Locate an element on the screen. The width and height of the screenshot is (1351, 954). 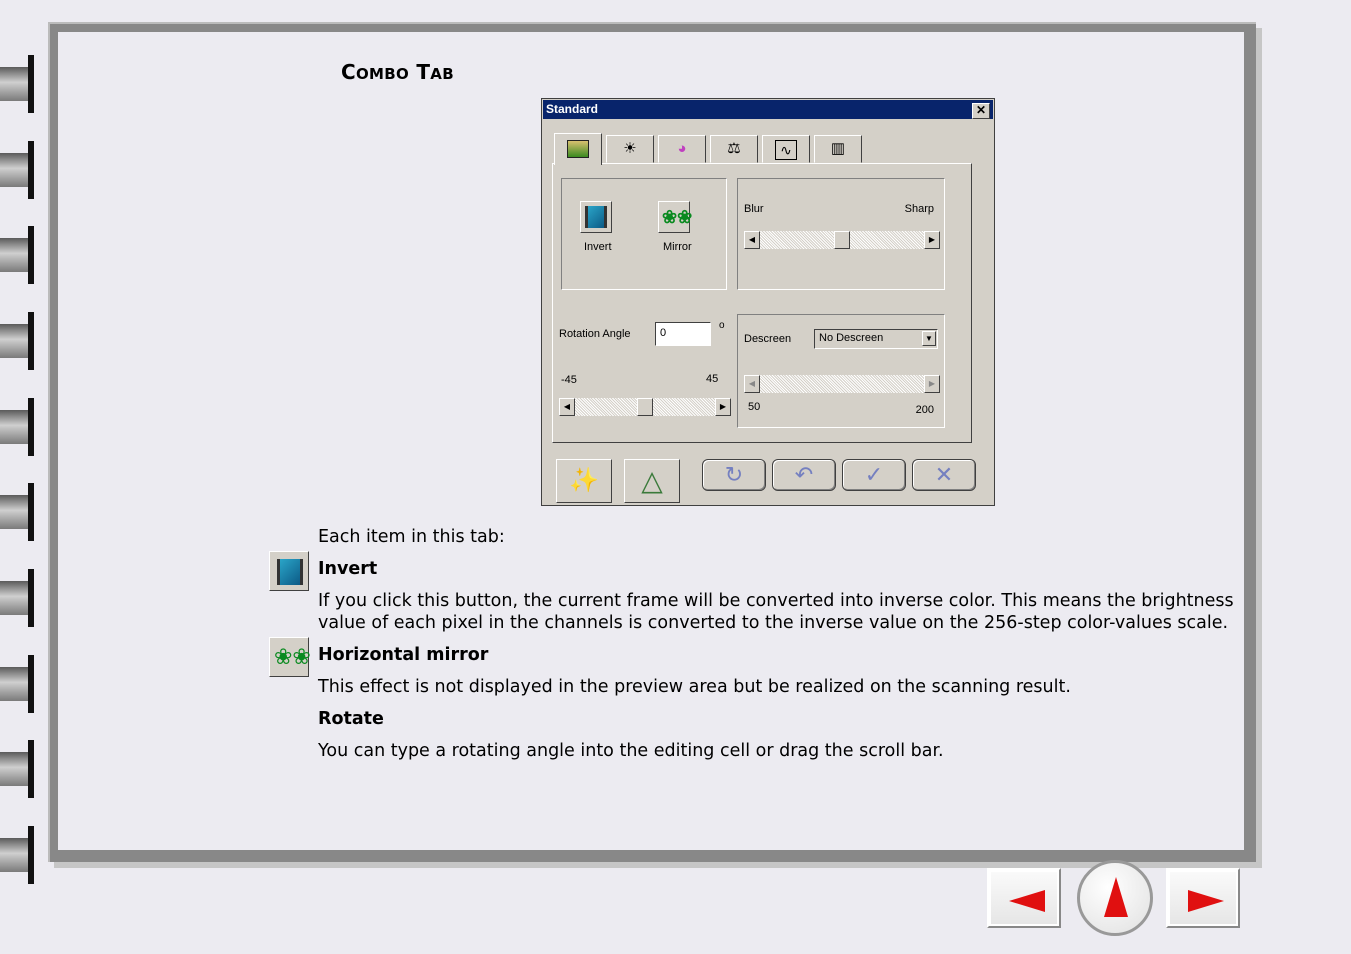
up-button is located at coordinates (1115, 898).